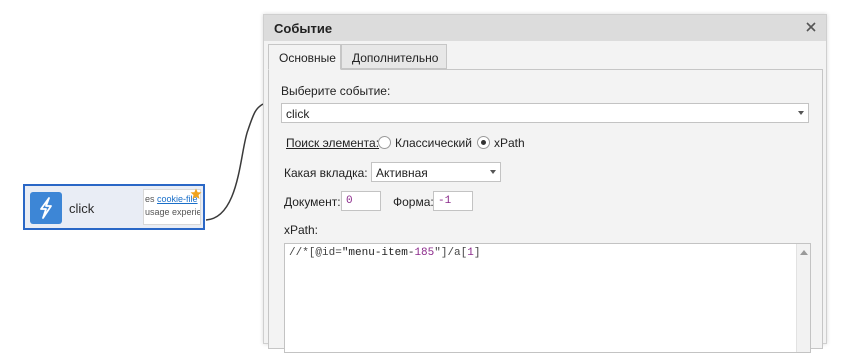 The image size is (850, 353). What do you see at coordinates (312, 202) in the screenshot?
I see `document-label: Документ:` at bounding box center [312, 202].